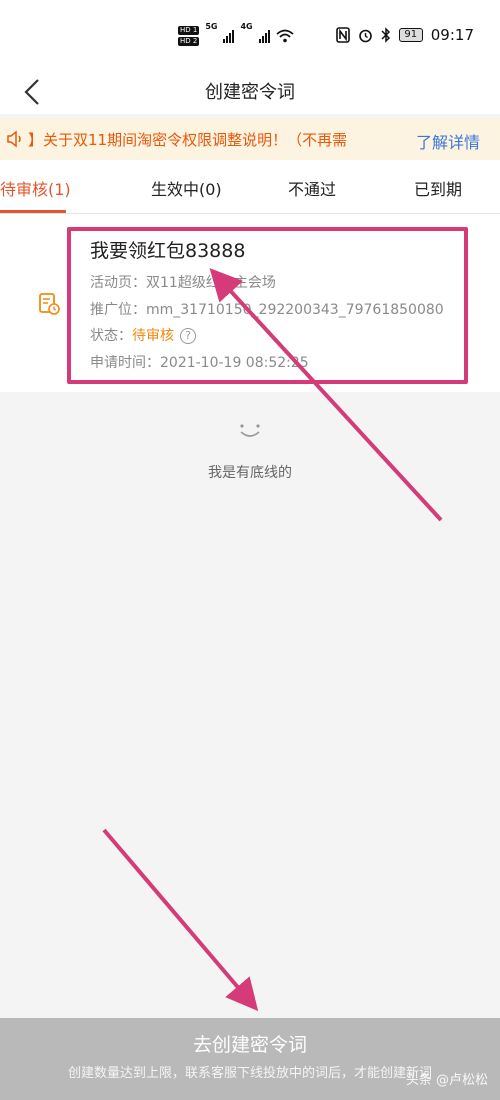 The width and height of the screenshot is (500, 1100). I want to click on apply-time-value: 2021-10-19 08:52:25, so click(234, 363).